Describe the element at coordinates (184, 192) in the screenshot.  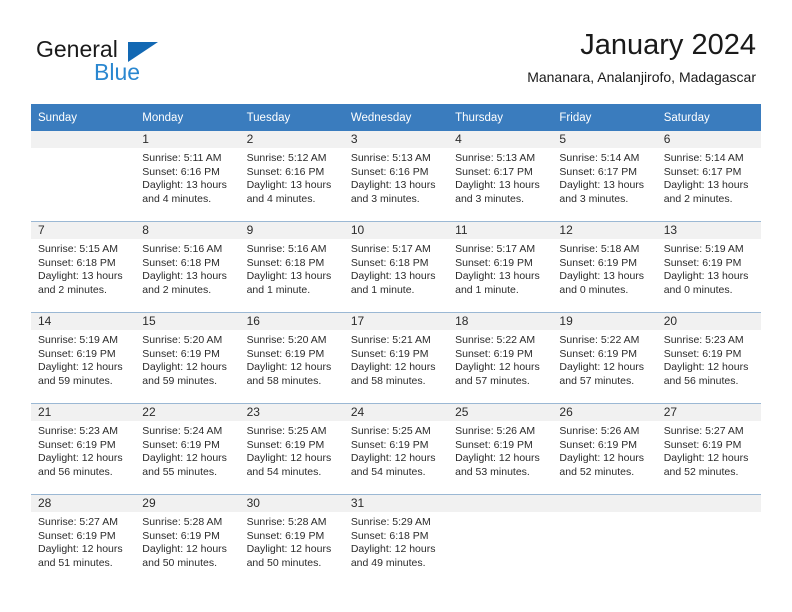
I see `daylight-text: Daylight: 13 hours and 4 minutes.` at that location.